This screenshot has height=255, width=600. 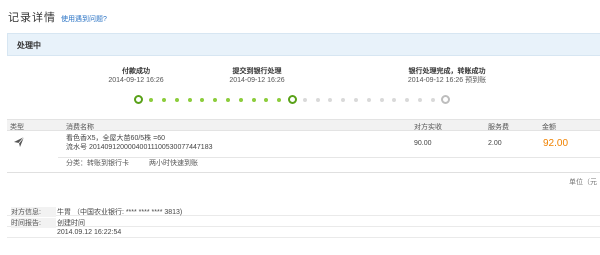 I want to click on progress-track, so click(x=292, y=100).